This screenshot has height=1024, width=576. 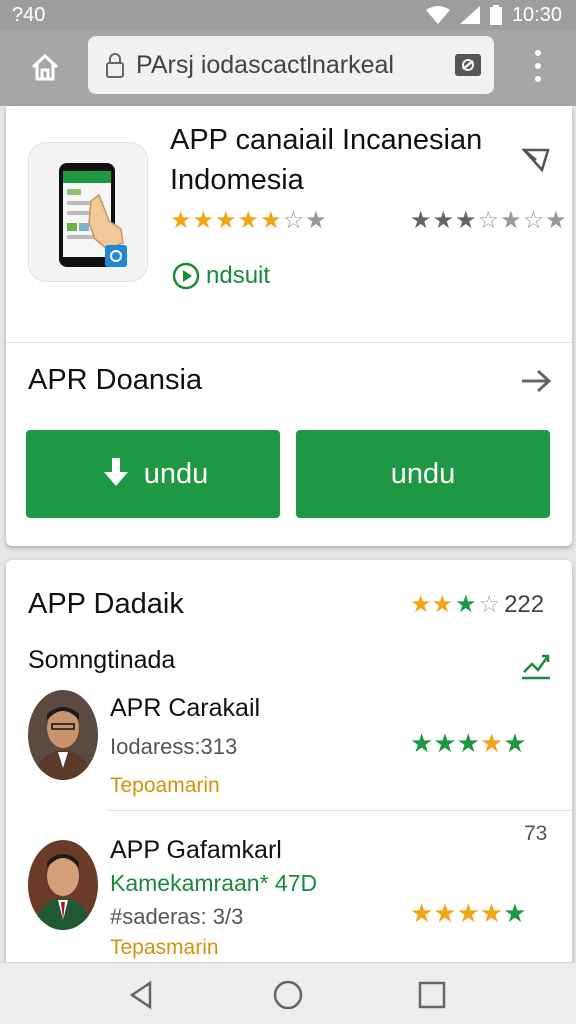 What do you see at coordinates (536, 381) in the screenshot?
I see `arrow-right-icon` at bounding box center [536, 381].